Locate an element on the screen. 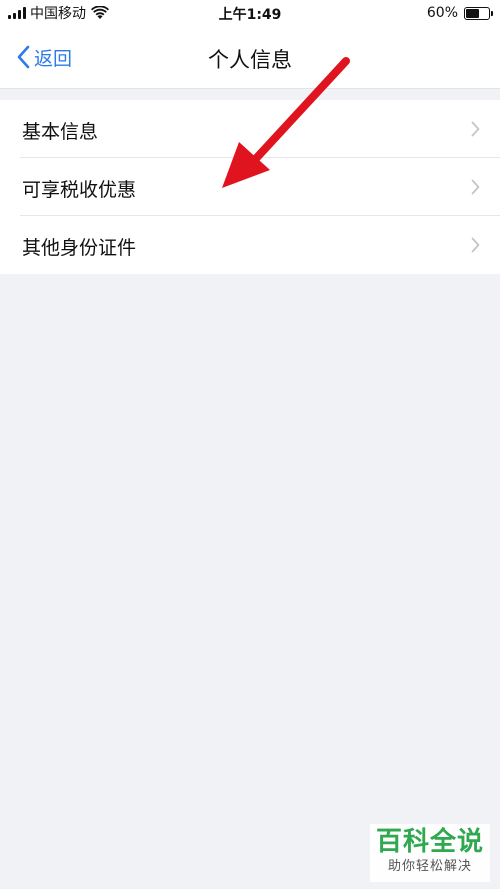  battery-cap is located at coordinates (492, 13).